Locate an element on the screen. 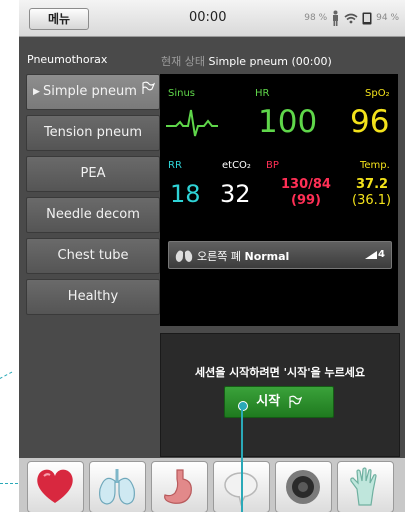 This screenshot has height=512, width=405. lungs-tool-button is located at coordinates (117, 486).